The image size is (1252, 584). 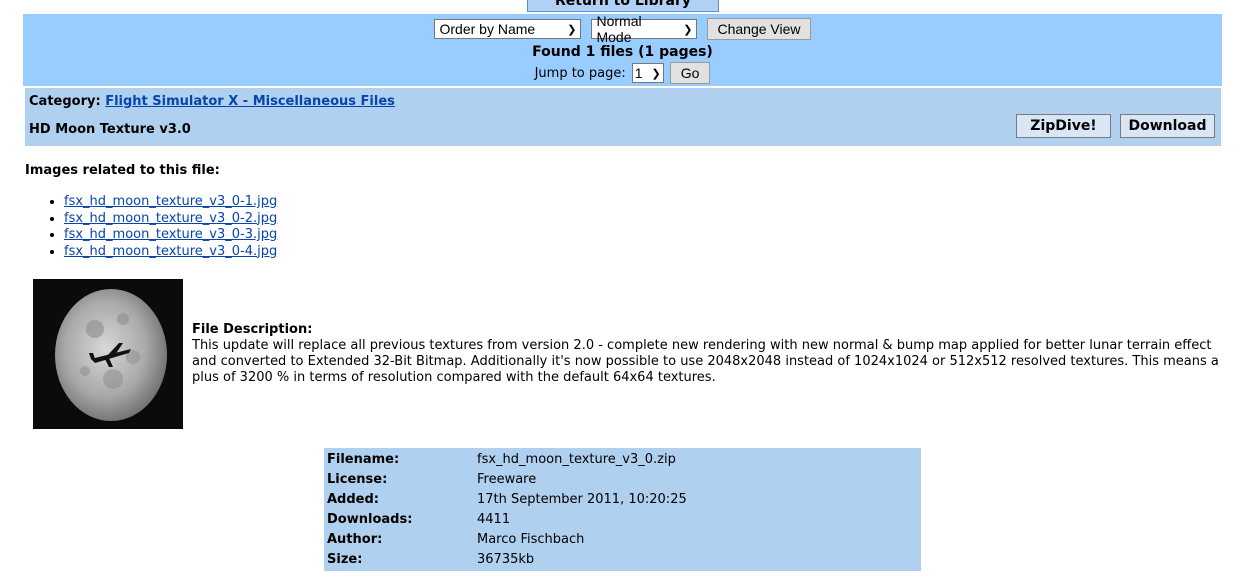 I want to click on image-link: fsx_hd_moon_texture_v3_0-3.jpg, so click(x=170, y=234).